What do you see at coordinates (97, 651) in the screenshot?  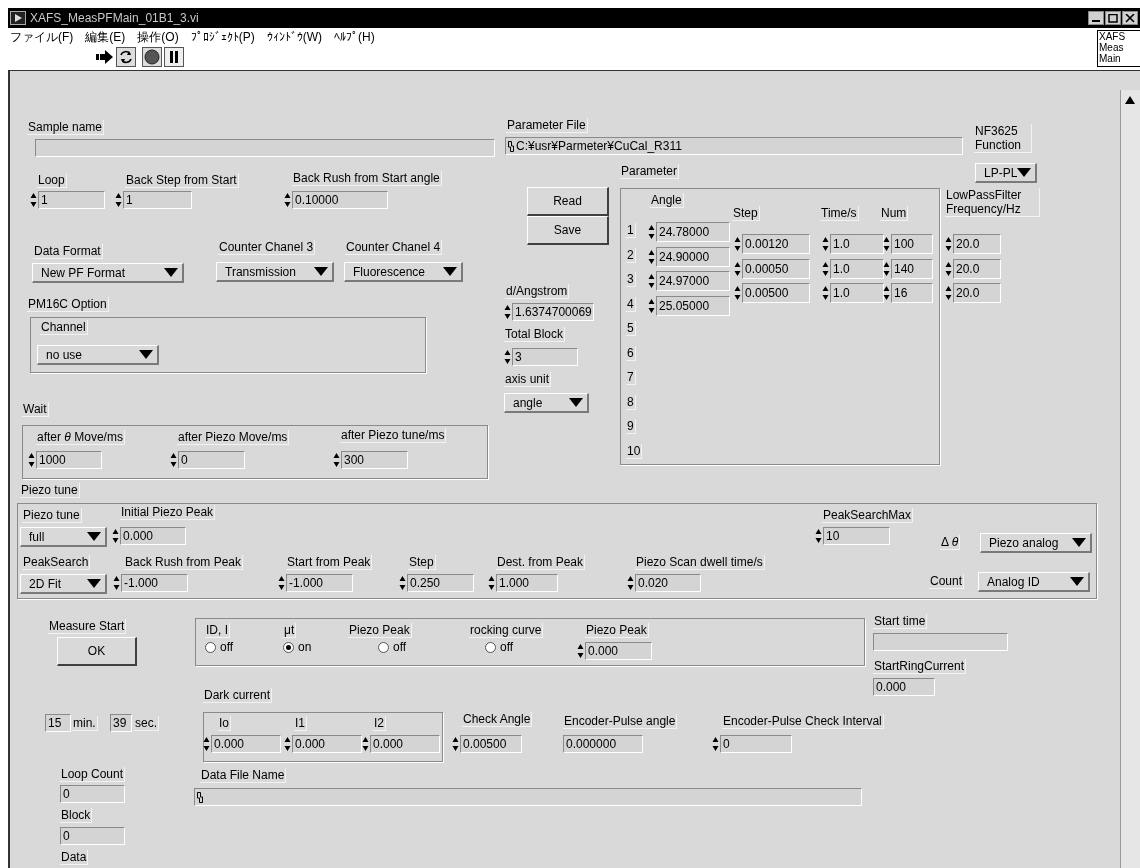 I see `panel-button: OK` at bounding box center [97, 651].